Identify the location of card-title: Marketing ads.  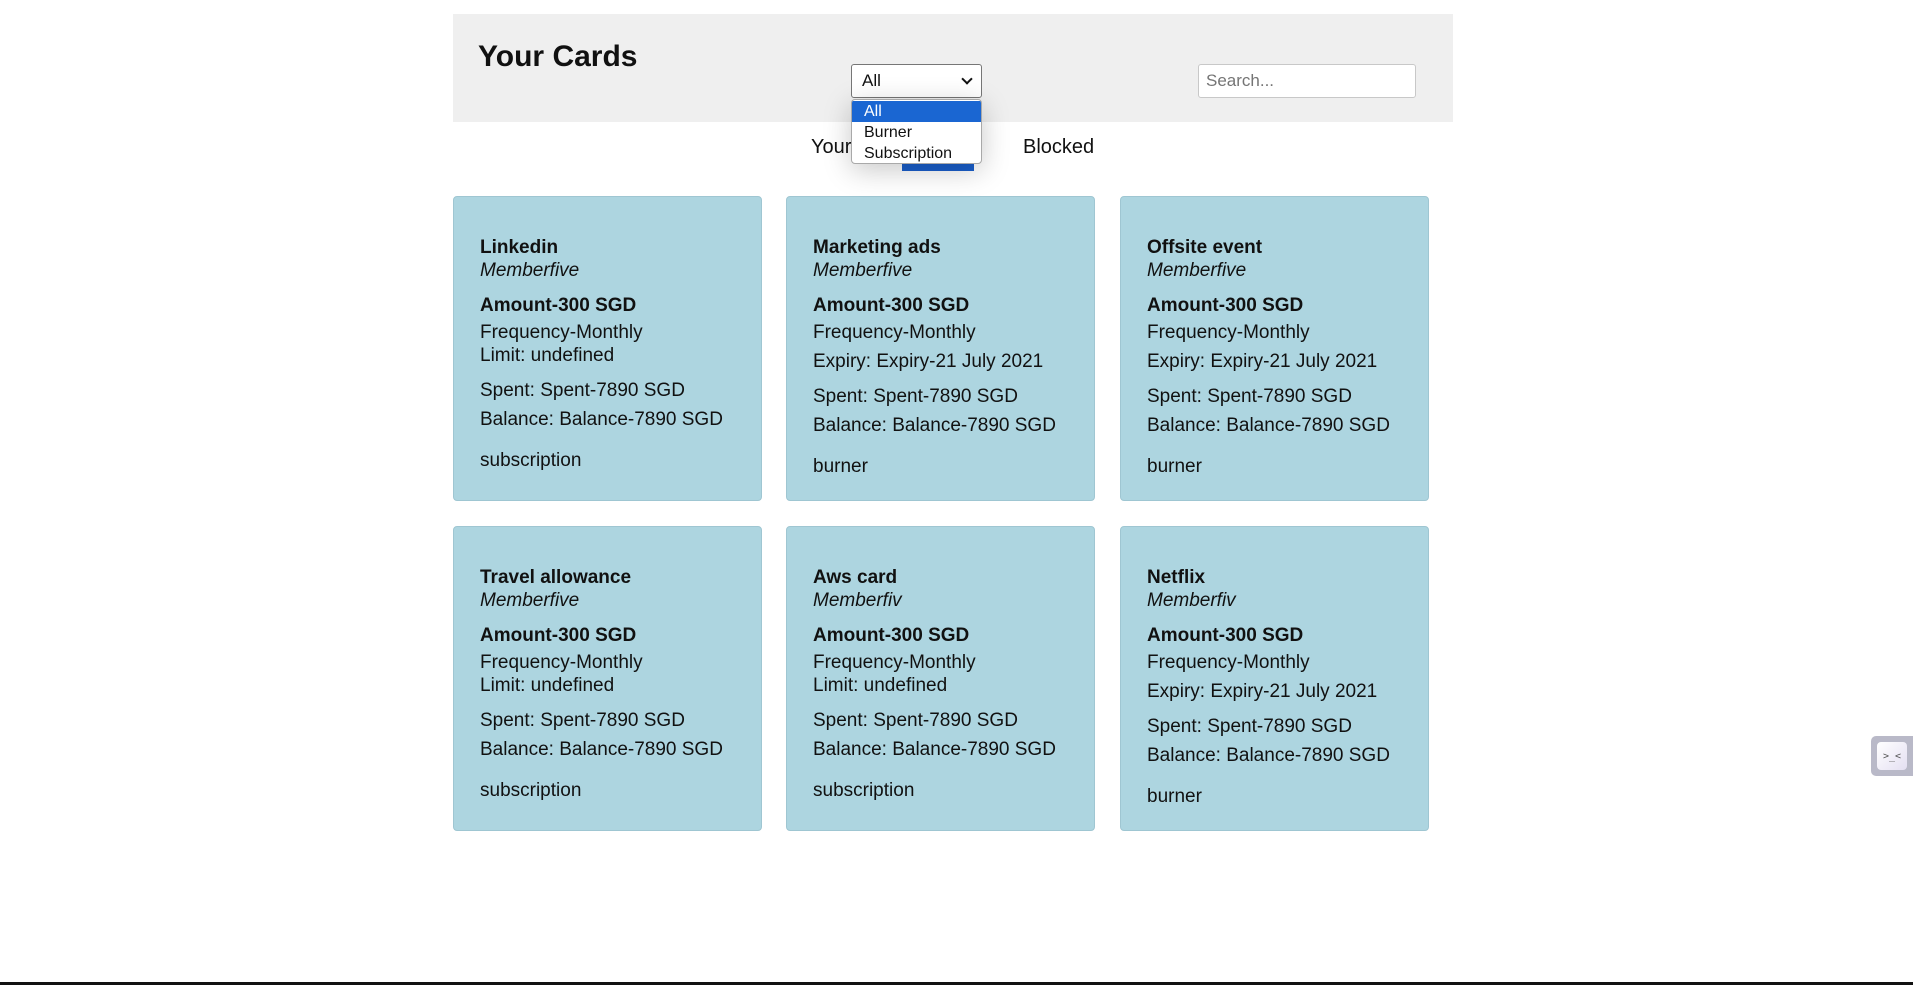
(877, 247).